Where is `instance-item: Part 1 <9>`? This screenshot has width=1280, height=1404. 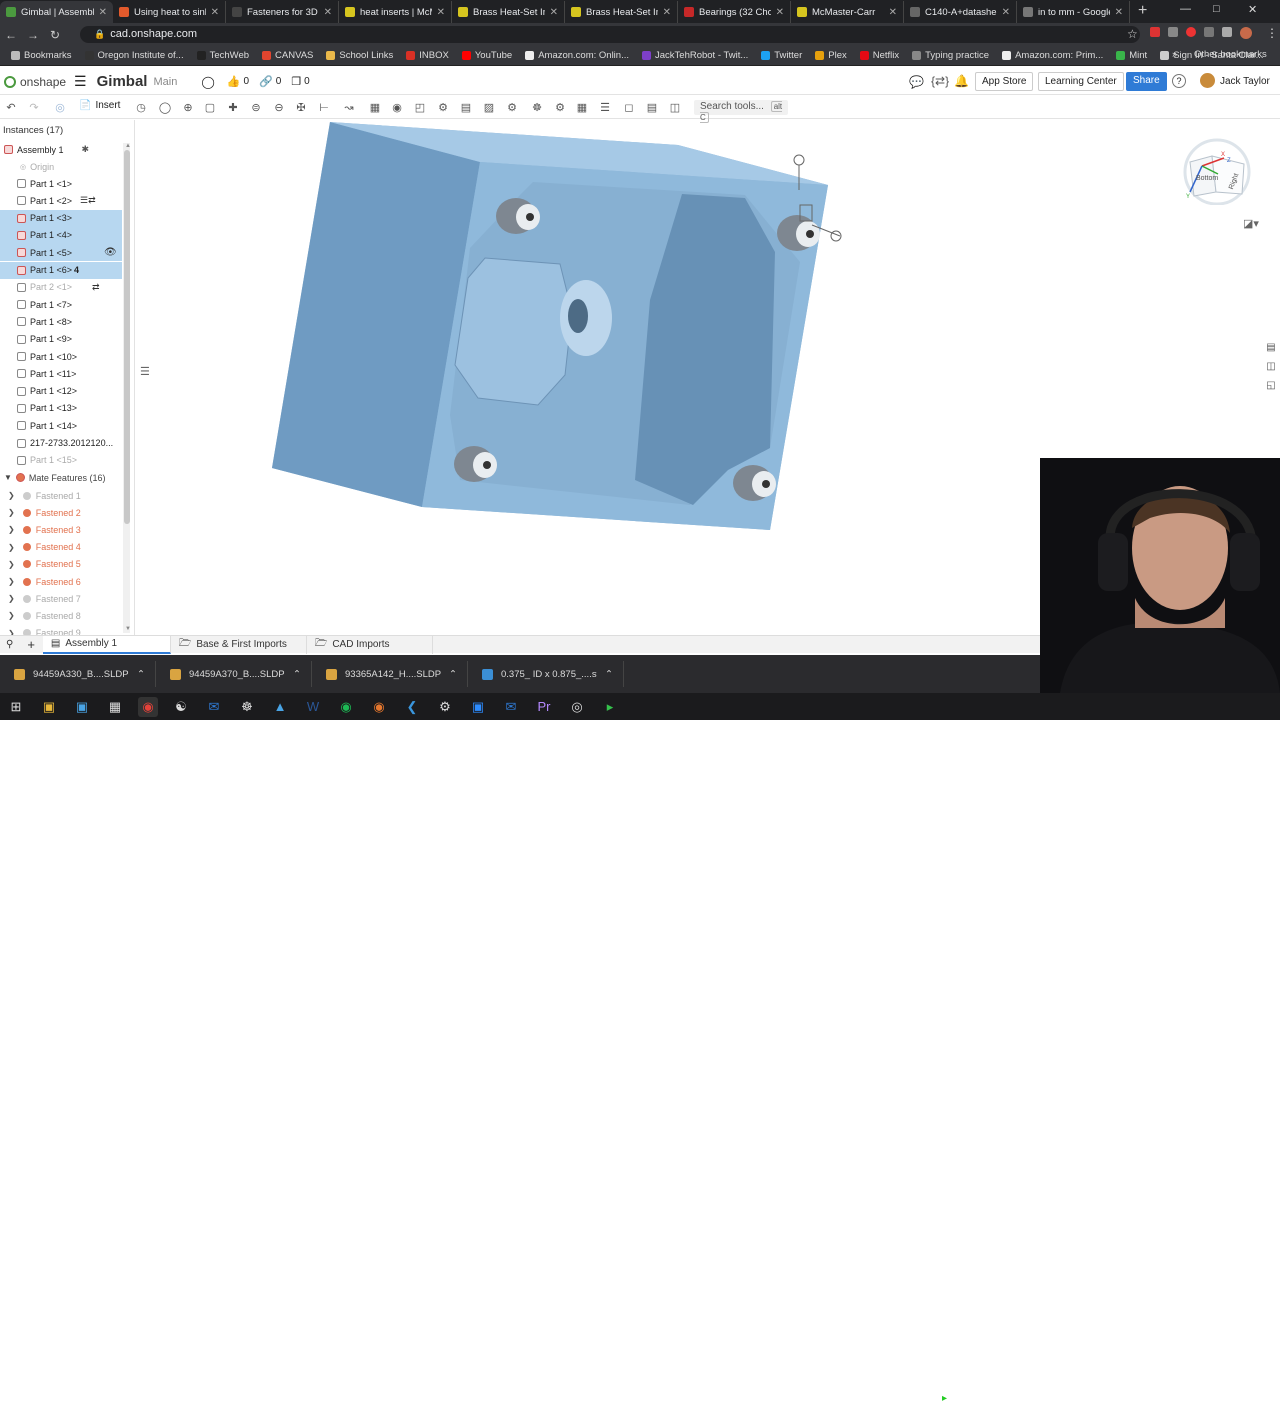 instance-item: Part 1 <9> is located at coordinates (61, 339).